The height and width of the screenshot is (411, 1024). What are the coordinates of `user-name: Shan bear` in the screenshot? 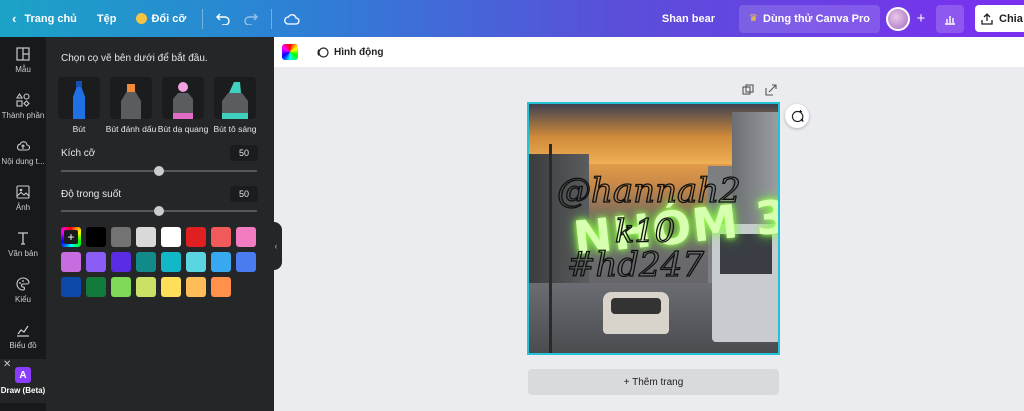 It's located at (688, 18).